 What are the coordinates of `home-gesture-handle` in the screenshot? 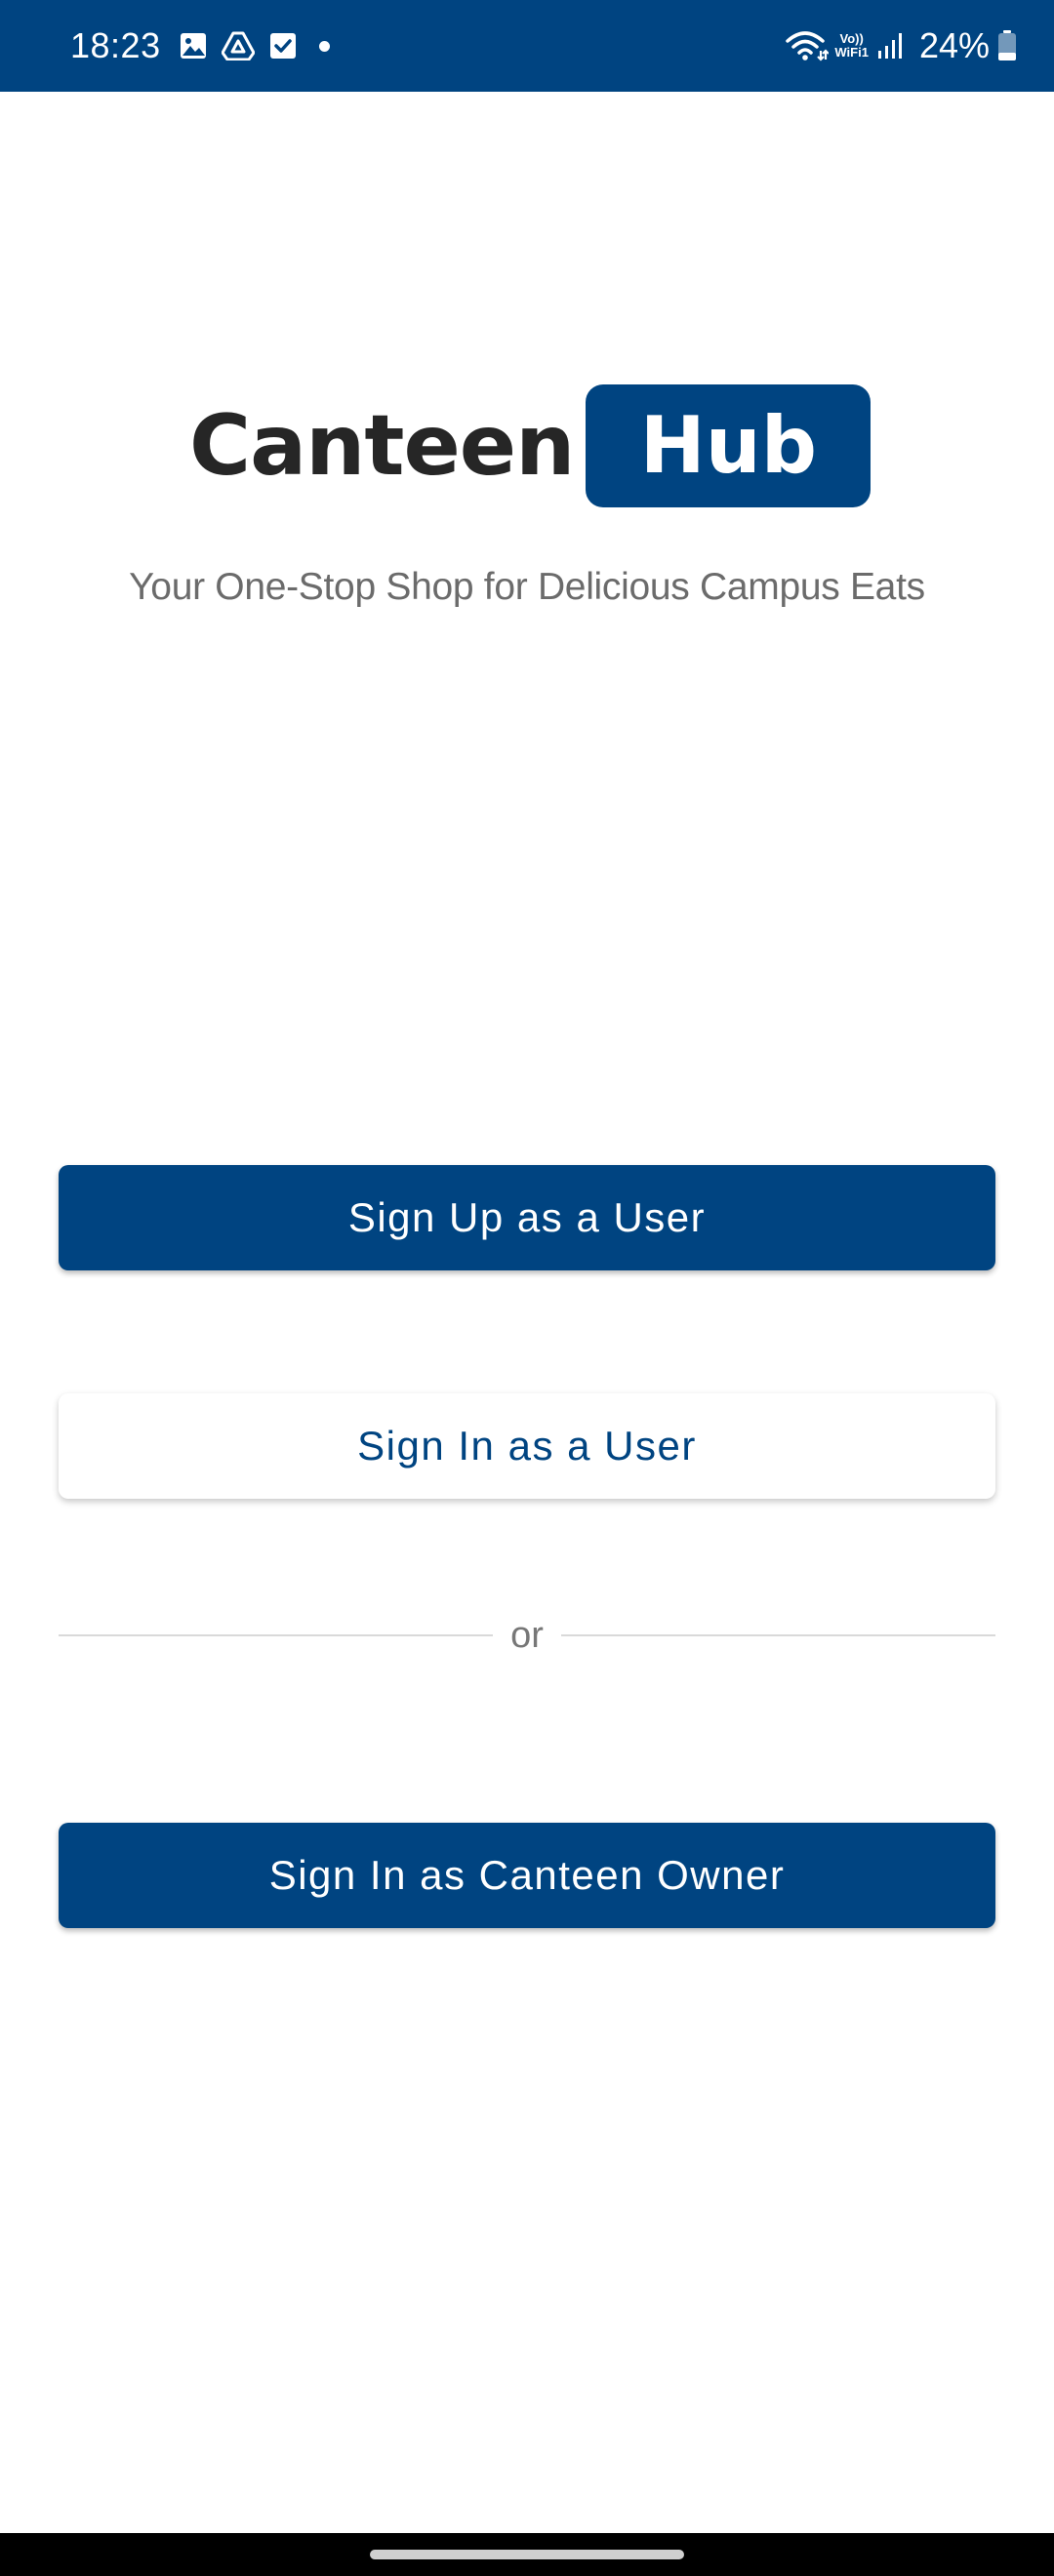 It's located at (527, 2554).